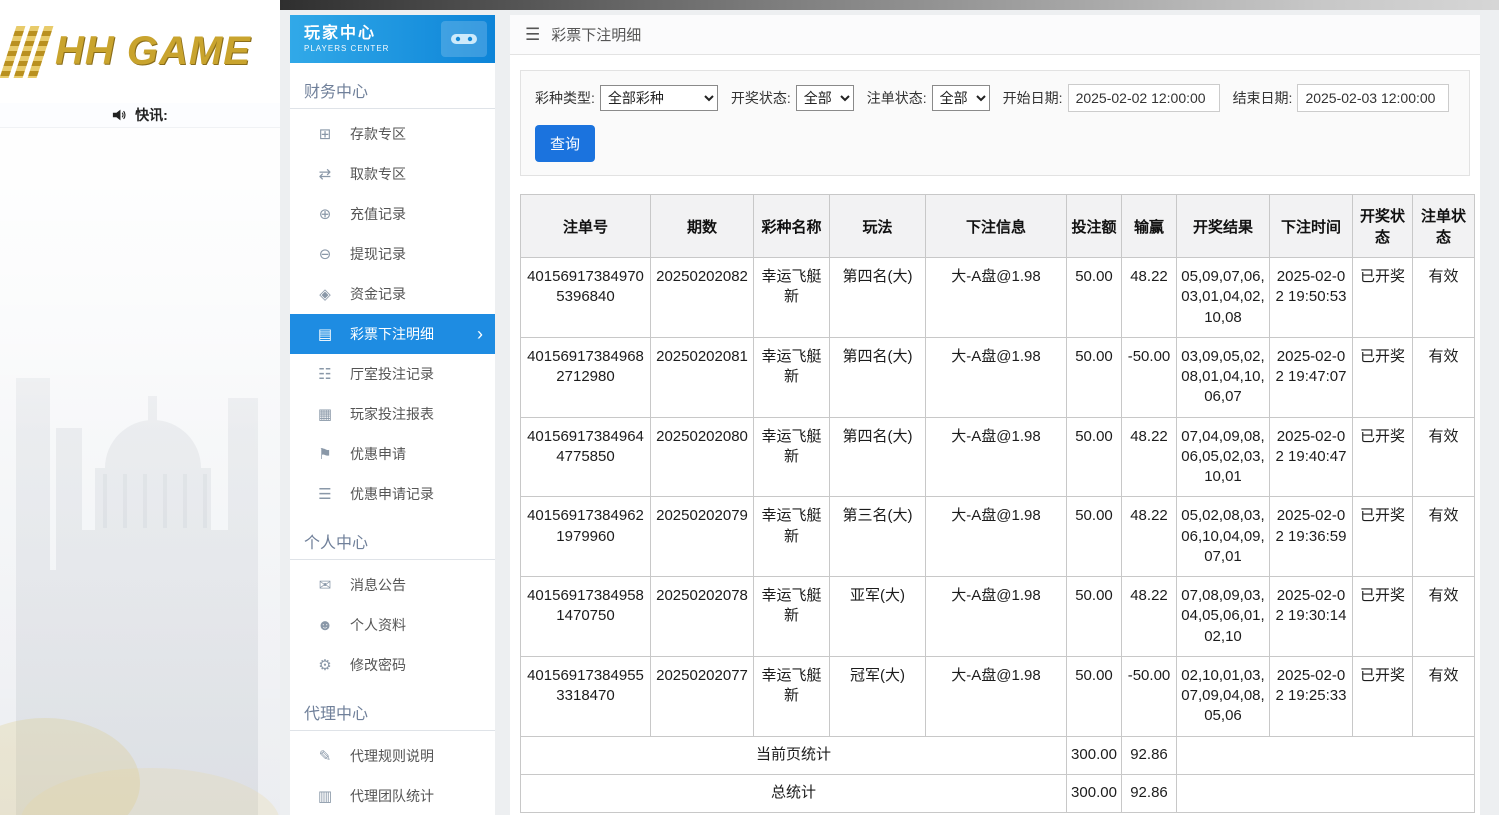  I want to click on sidebar-item-label: 取款专区, so click(378, 174).